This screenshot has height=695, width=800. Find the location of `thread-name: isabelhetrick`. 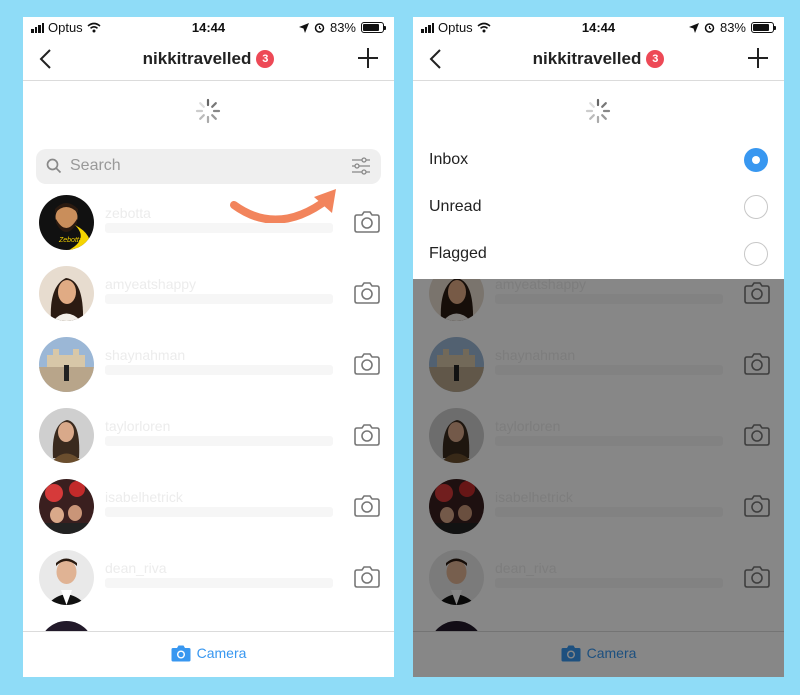

thread-name: isabelhetrick is located at coordinates (144, 497).